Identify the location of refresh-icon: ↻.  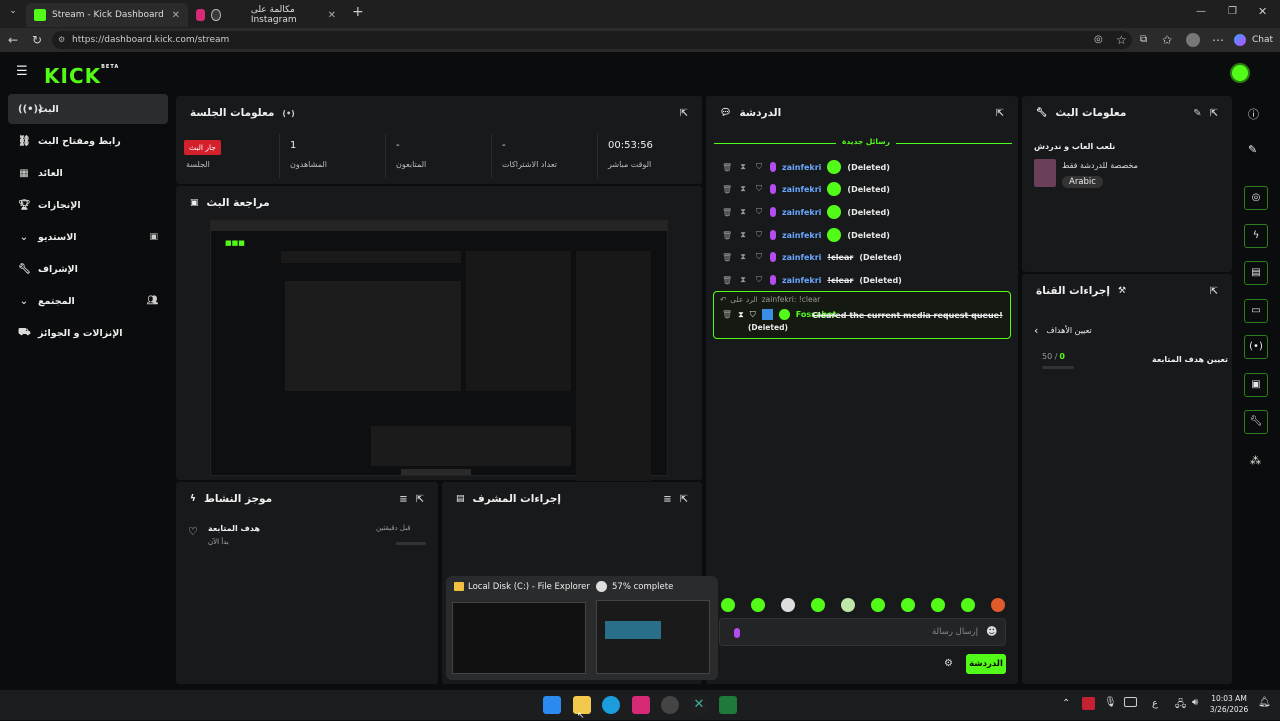
(37, 40).